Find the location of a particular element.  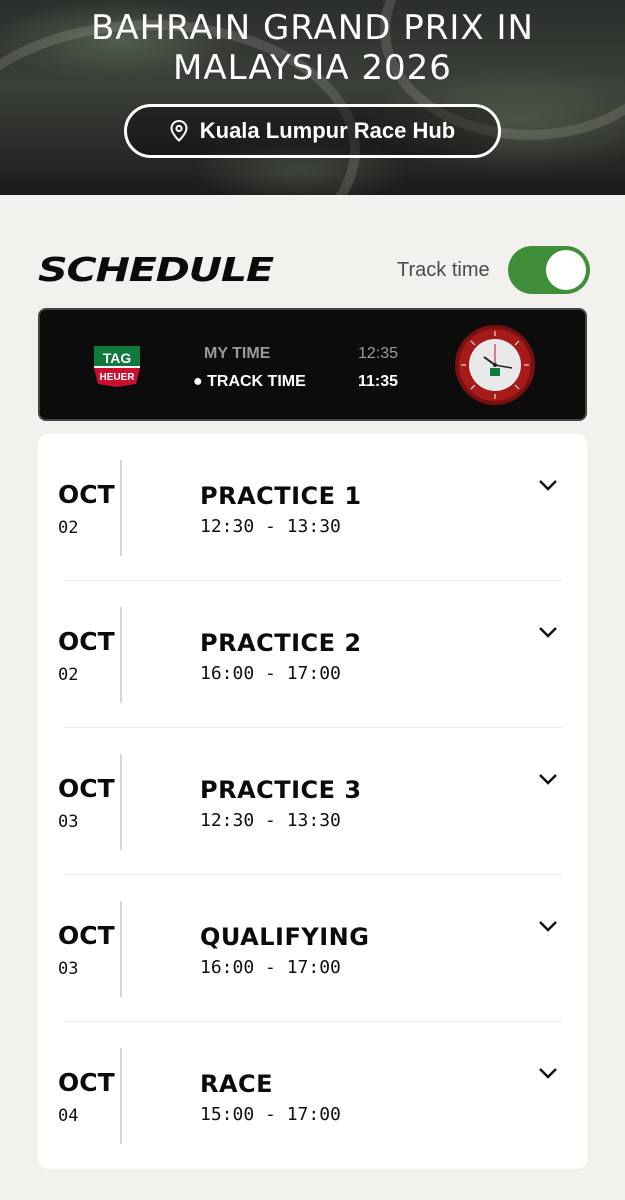

track-time-toggle-label: Track time is located at coordinates (443, 270).